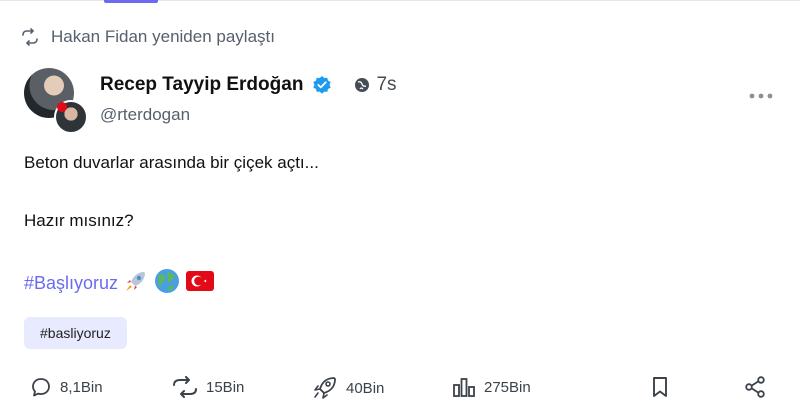 Image resolution: width=800 pixels, height=418 pixels. What do you see at coordinates (75, 333) in the screenshot?
I see `tag-chip: #basliyoruz` at bounding box center [75, 333].